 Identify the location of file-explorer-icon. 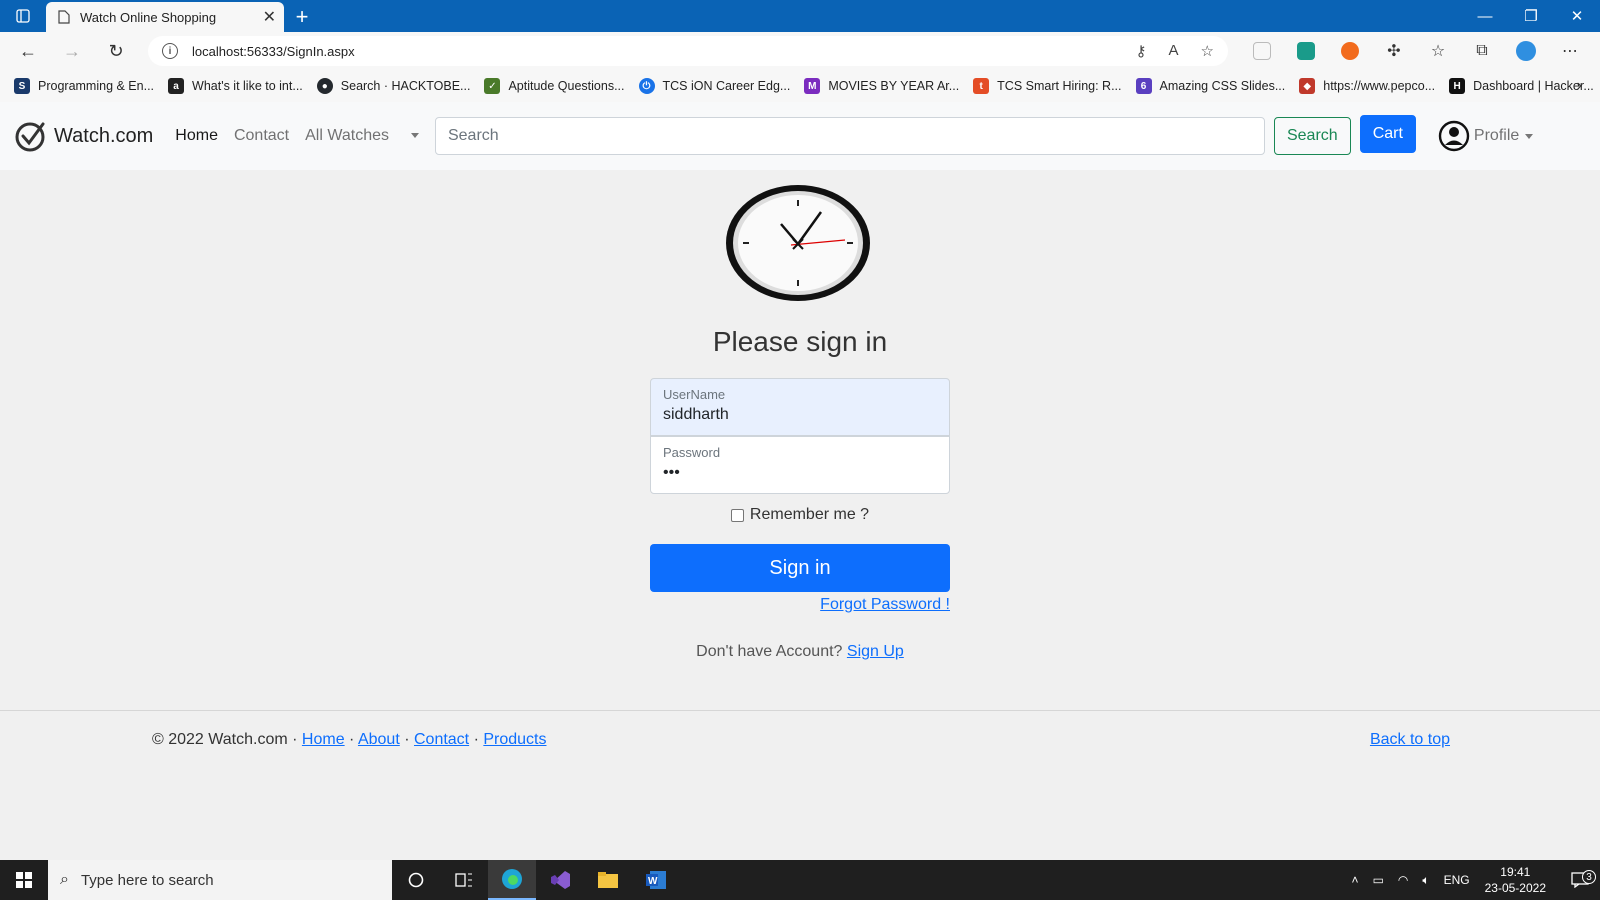
(608, 880).